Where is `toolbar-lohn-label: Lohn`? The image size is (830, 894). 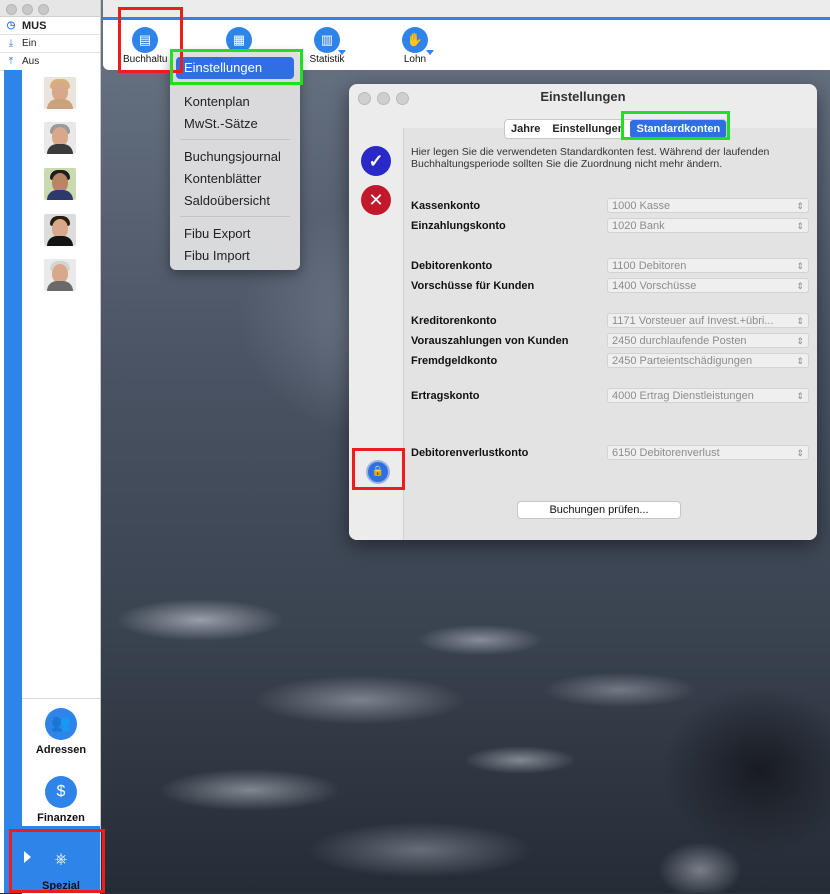 toolbar-lohn-label: Lohn is located at coordinates (415, 59).